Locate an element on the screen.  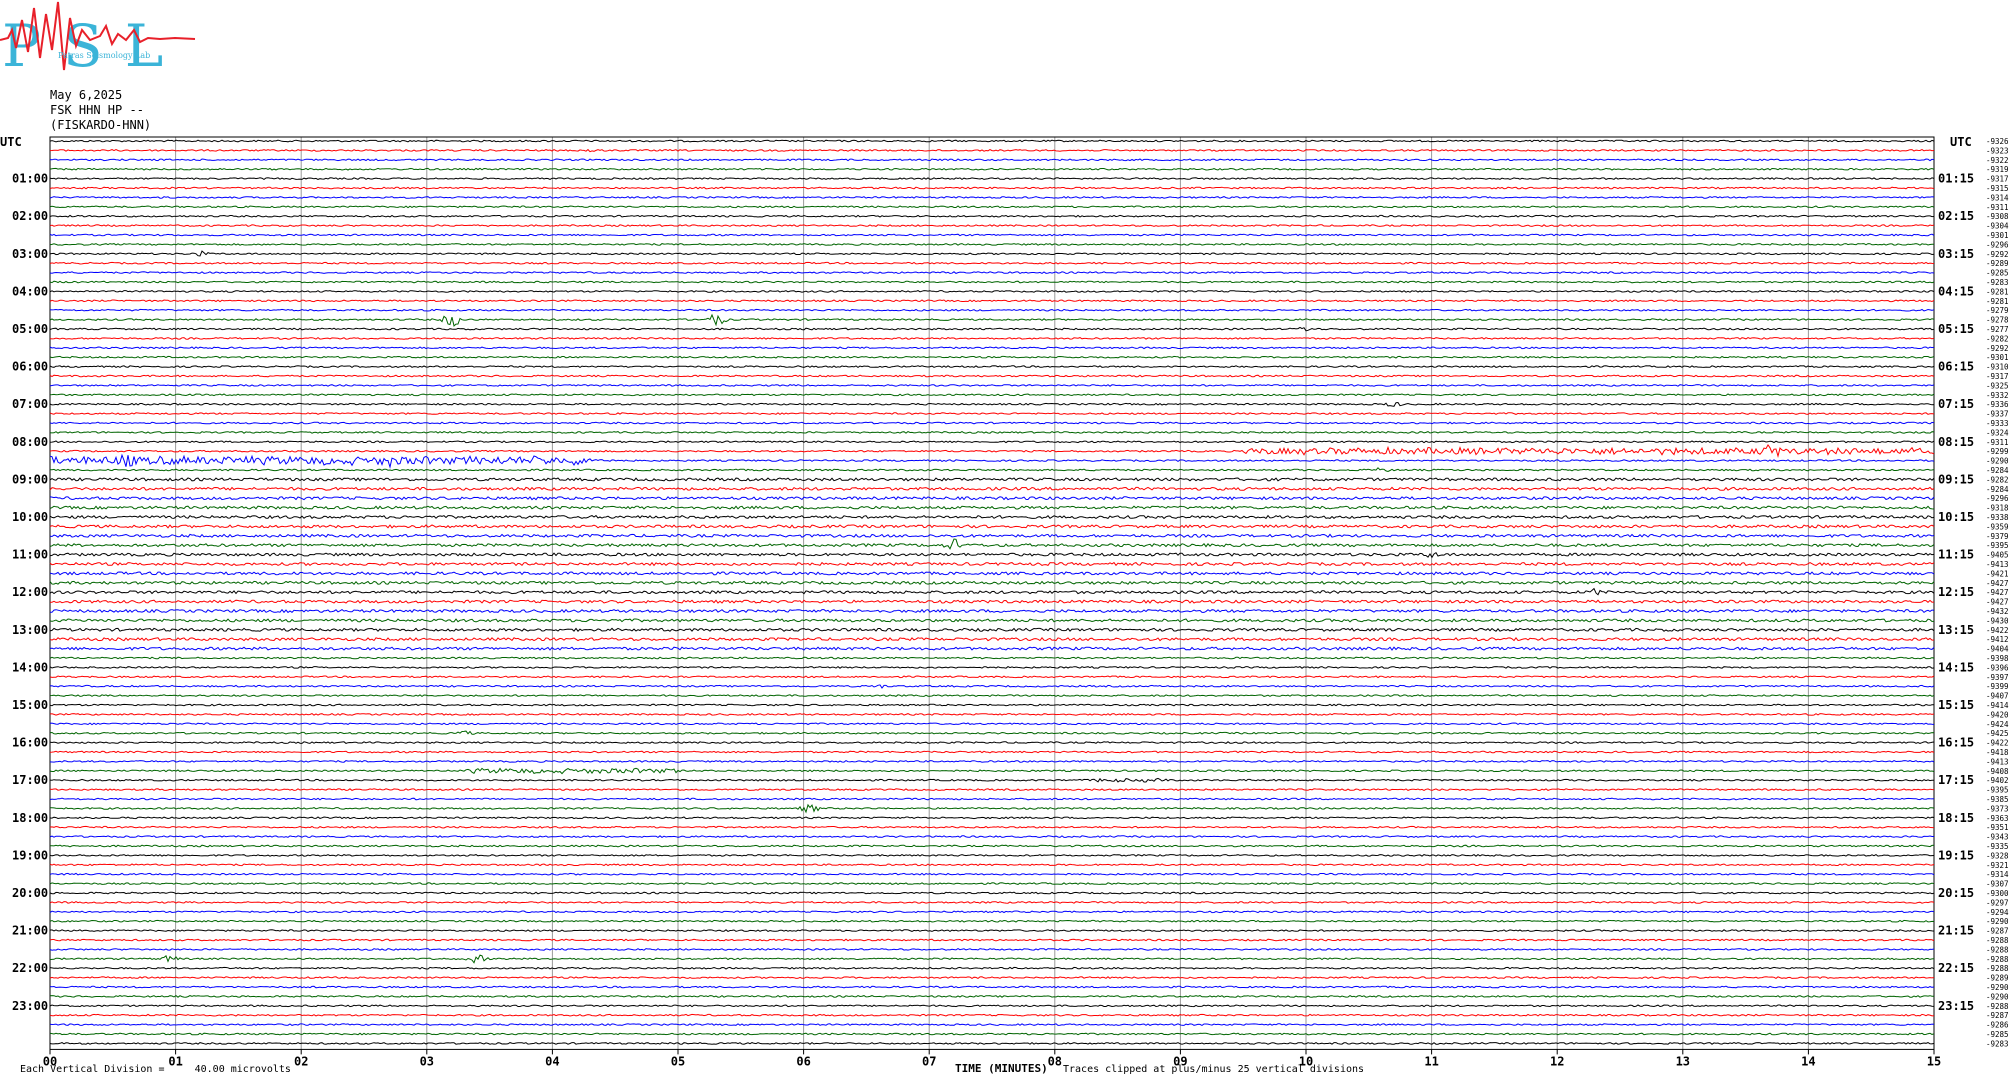
trace-offset: -9422 is located at coordinates (1997, 743).